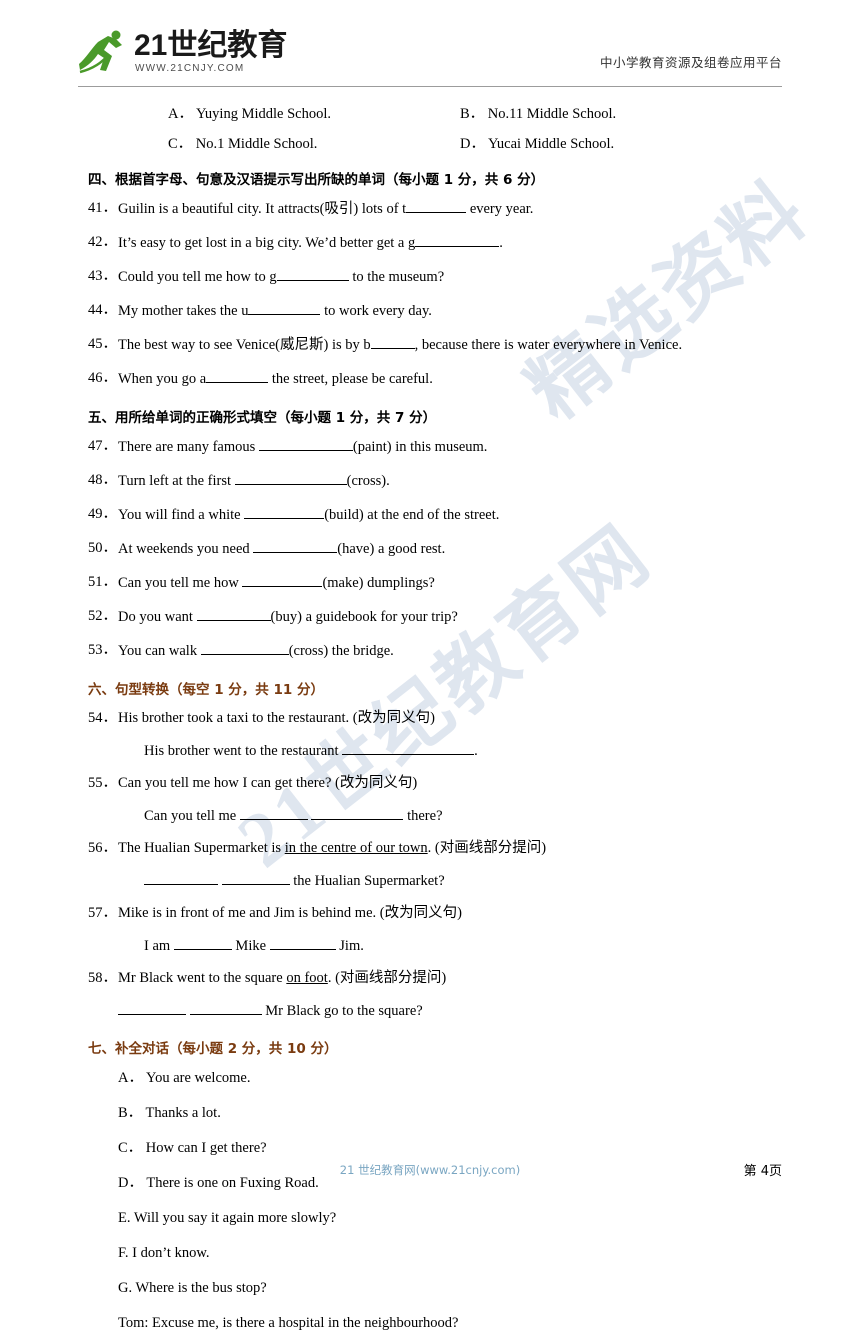  I want to click on question-text-before: My mother takes the u, so click(183, 311).